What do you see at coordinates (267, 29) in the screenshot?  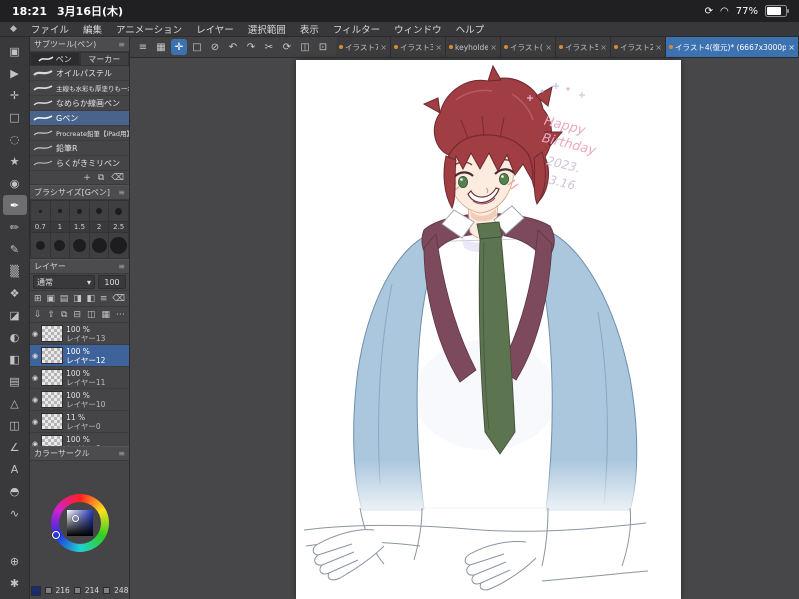 I see `menu-selection: 選択範囲` at bounding box center [267, 29].